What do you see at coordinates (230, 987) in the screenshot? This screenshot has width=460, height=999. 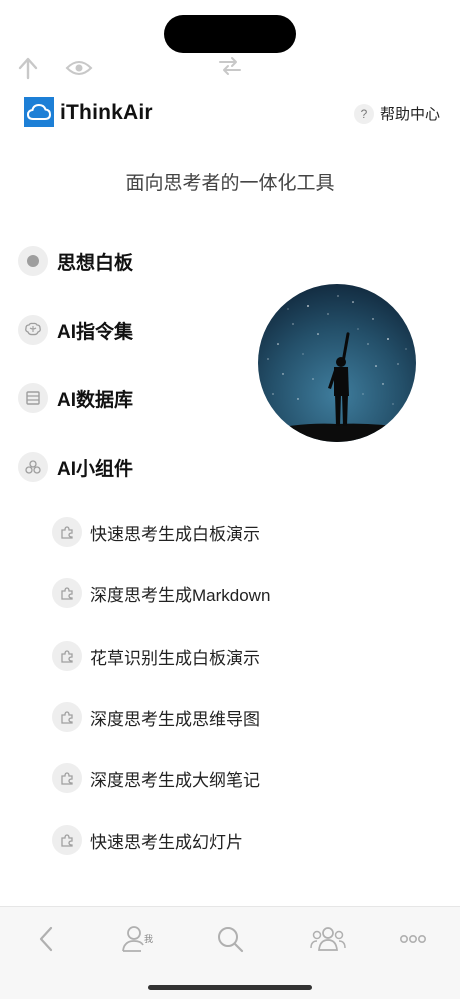 I see `home-indicator` at bounding box center [230, 987].